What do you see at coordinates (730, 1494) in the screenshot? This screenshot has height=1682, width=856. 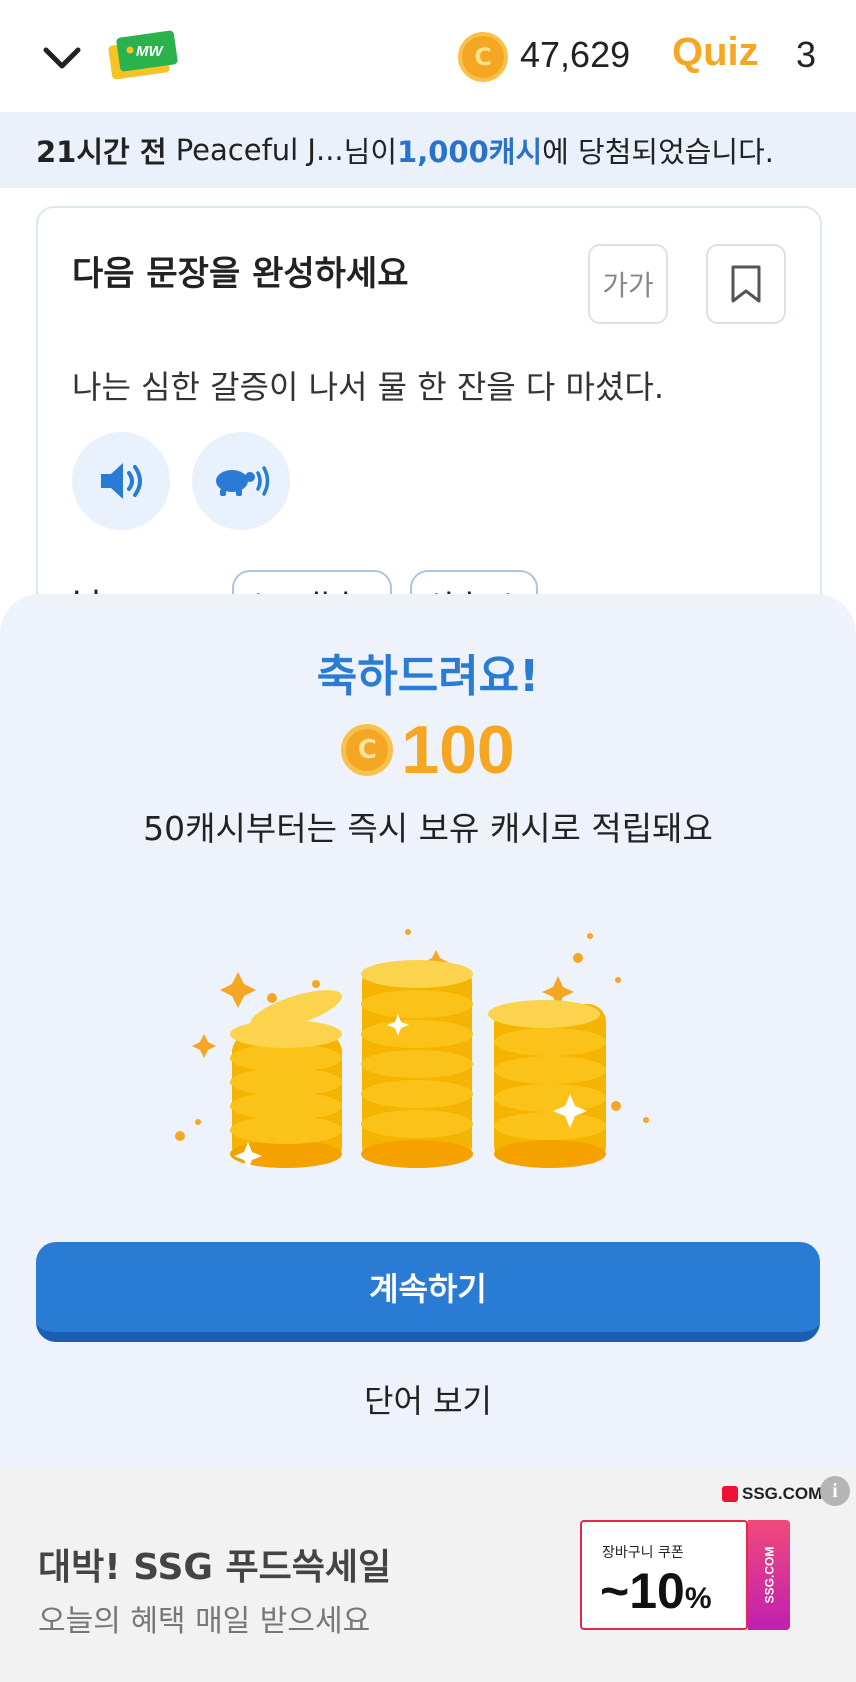 I see `ssg-icon` at bounding box center [730, 1494].